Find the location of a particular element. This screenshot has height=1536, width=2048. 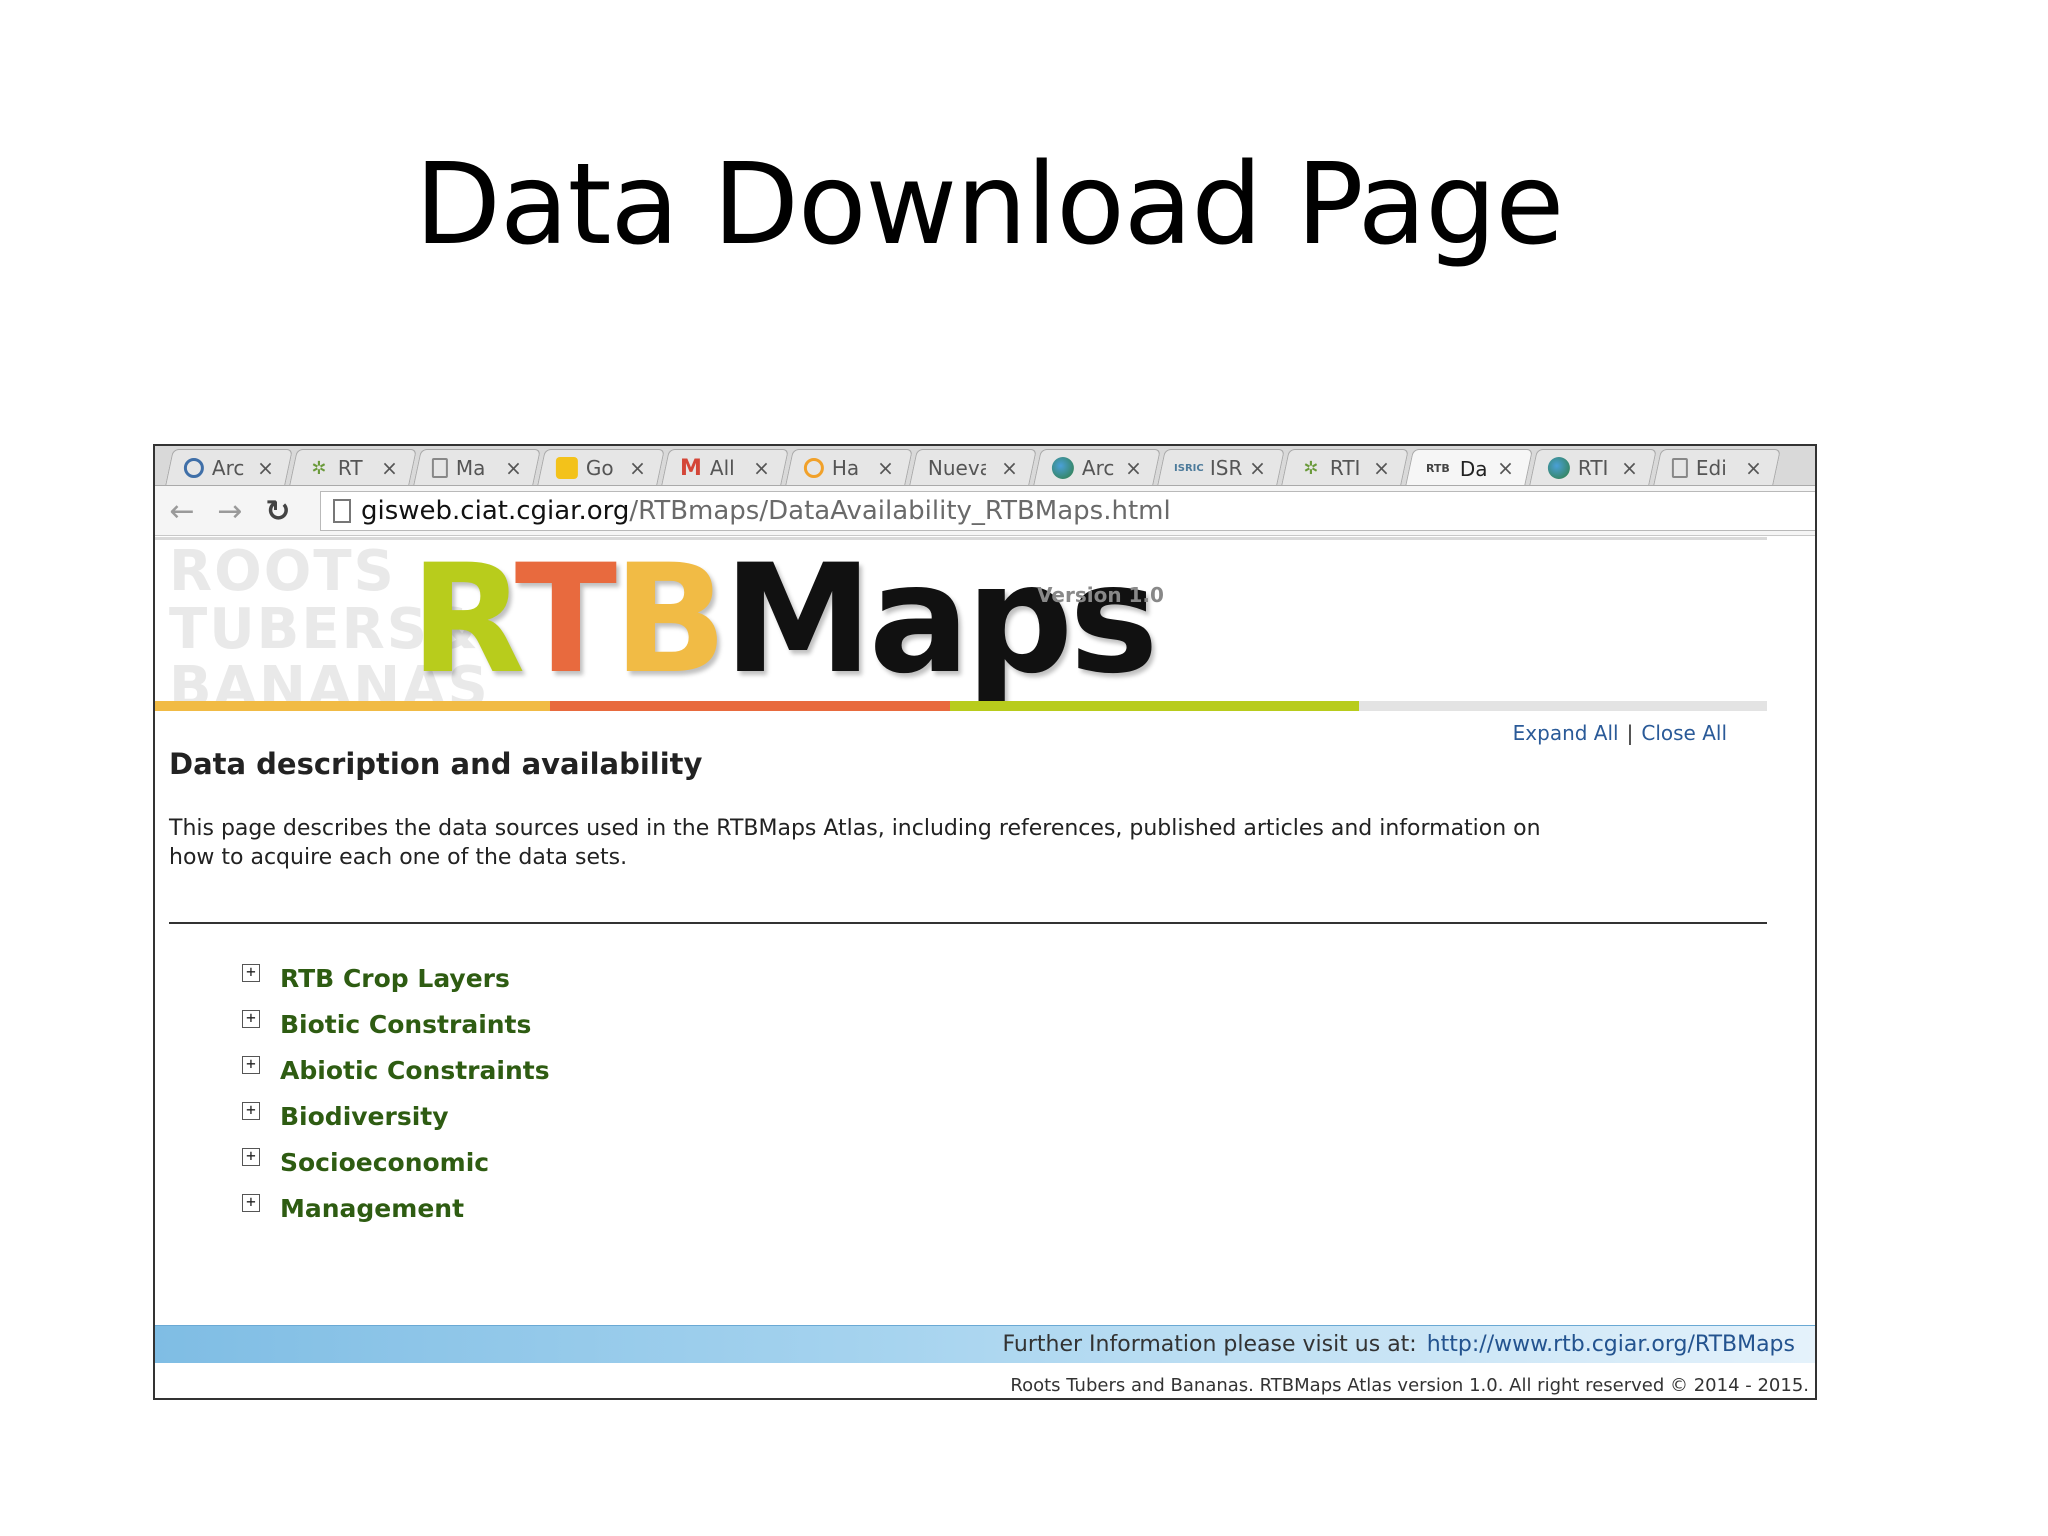

isric-icon: ISRIC is located at coordinates (1189, 468).